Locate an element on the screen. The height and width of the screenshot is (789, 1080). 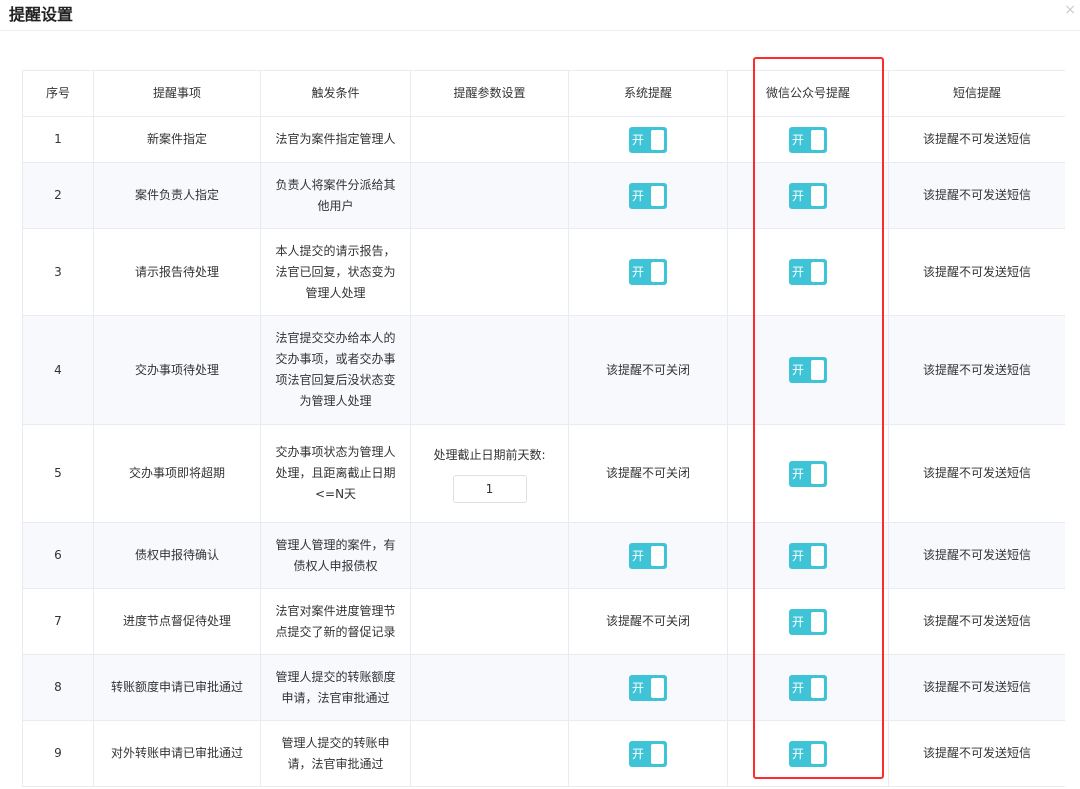
cell-condition: 管理人提交的转账额度申请，法官审批通过 is located at coordinates (335, 687).